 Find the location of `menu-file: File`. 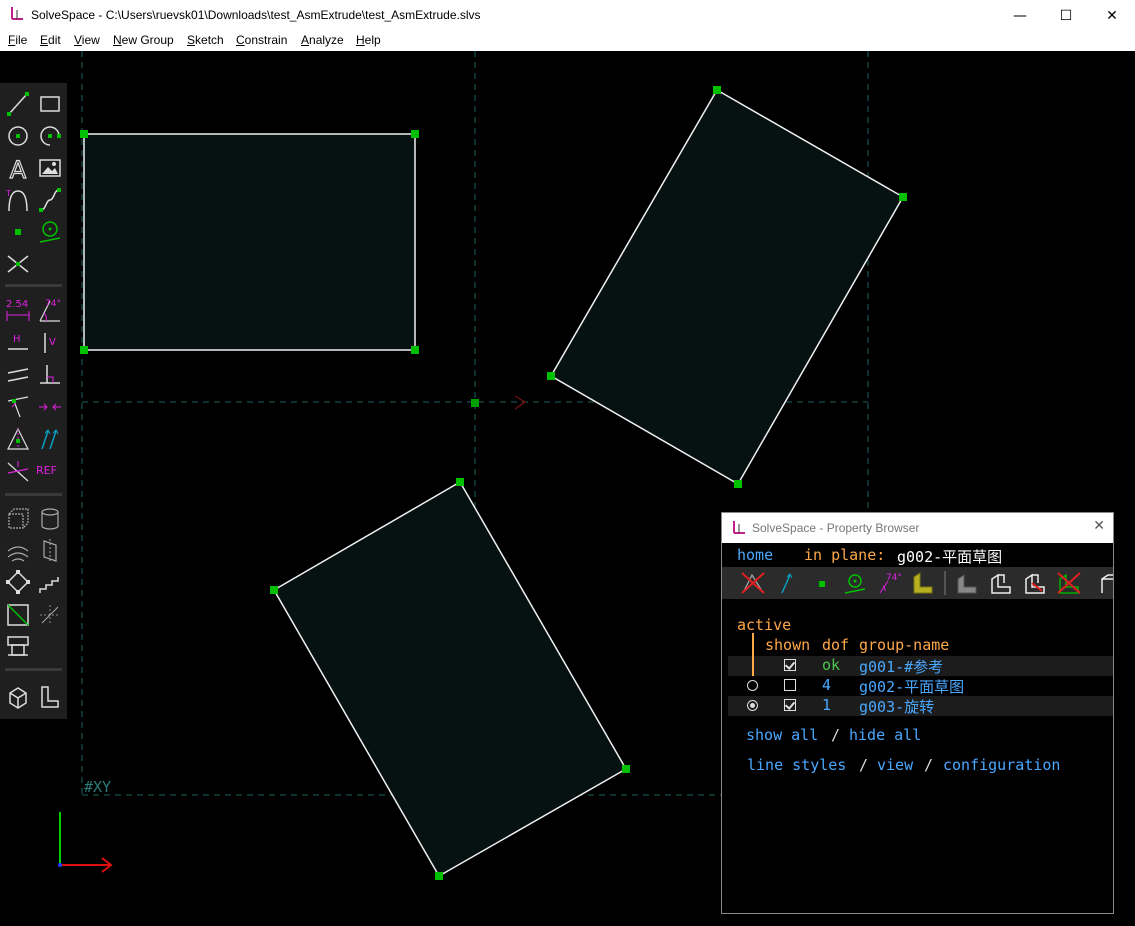

menu-file: File is located at coordinates (17, 40).